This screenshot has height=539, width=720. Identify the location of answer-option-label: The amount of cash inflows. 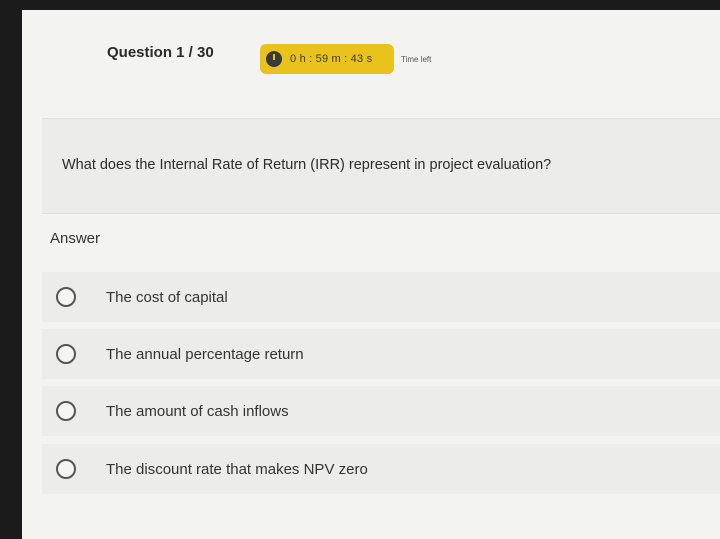
(197, 411).